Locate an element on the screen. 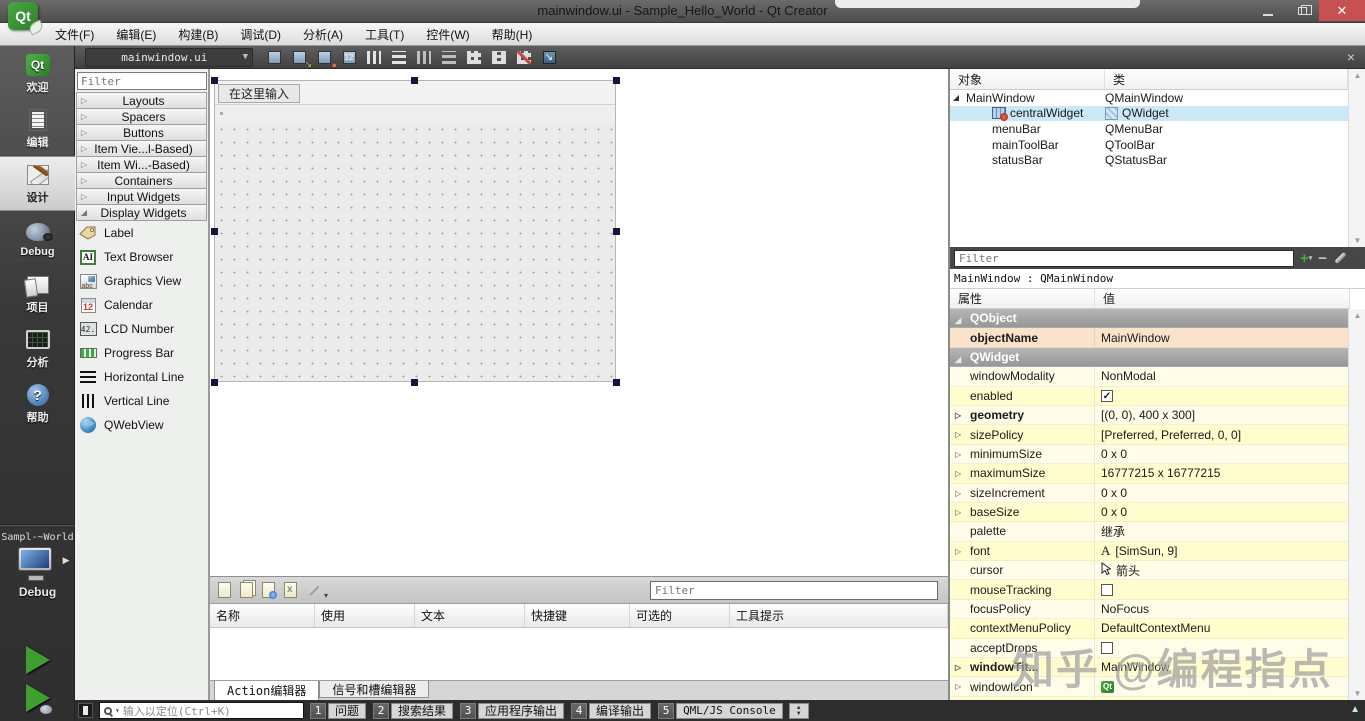  widget-item-calendar: 12 Calendar is located at coordinates (141, 305).